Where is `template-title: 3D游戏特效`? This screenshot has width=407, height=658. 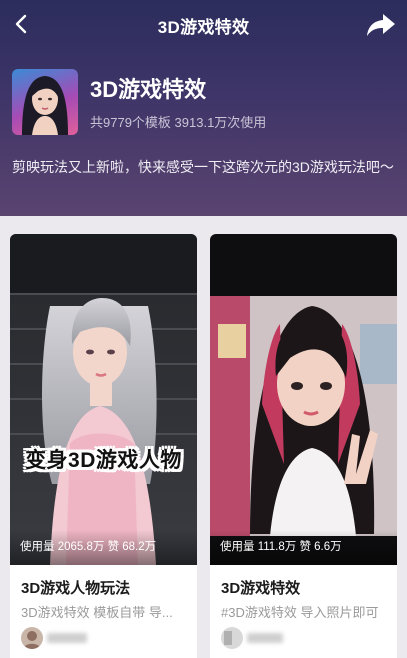 template-title: 3D游戏特效 is located at coordinates (261, 588).